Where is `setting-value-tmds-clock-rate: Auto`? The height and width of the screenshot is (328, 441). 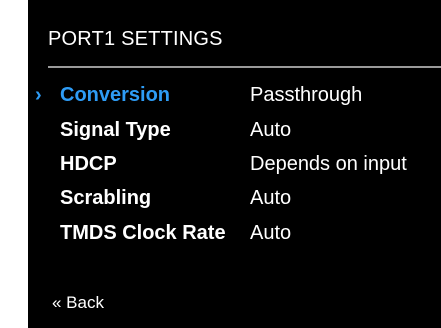
setting-value-tmds-clock-rate: Auto is located at coordinates (271, 233).